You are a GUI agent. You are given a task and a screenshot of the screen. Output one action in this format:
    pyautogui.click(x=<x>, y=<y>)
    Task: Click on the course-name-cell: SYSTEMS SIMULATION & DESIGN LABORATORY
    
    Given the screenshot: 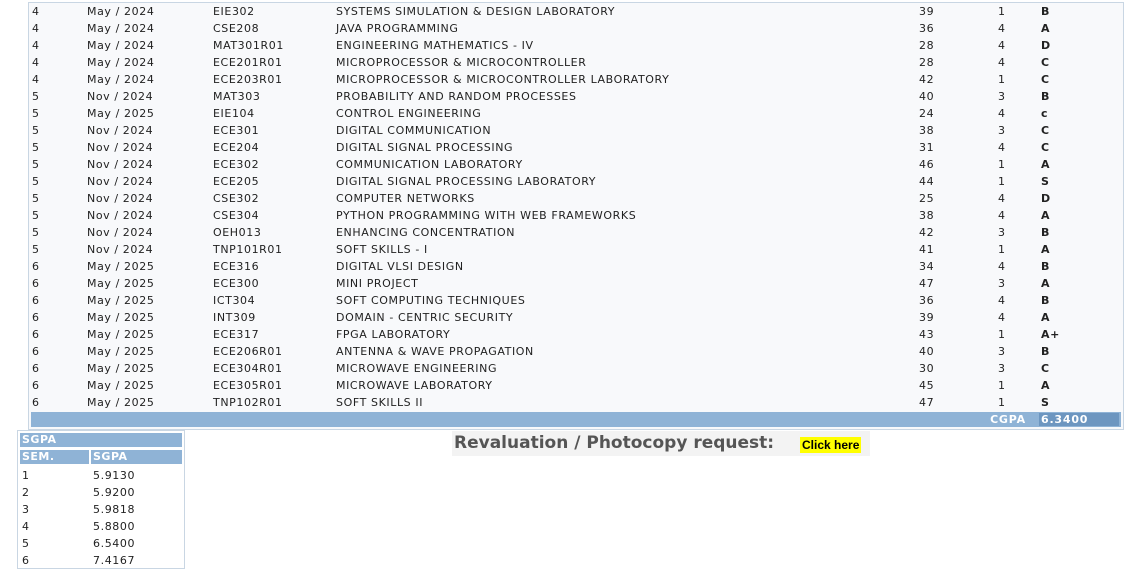 What is the action you would take?
    pyautogui.click(x=476, y=11)
    